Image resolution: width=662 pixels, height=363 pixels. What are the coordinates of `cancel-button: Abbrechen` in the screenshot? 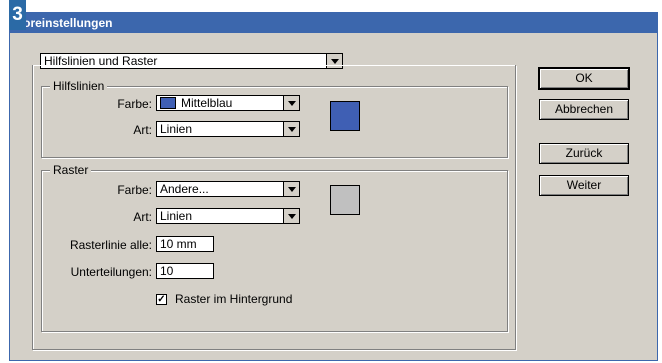 It's located at (584, 109).